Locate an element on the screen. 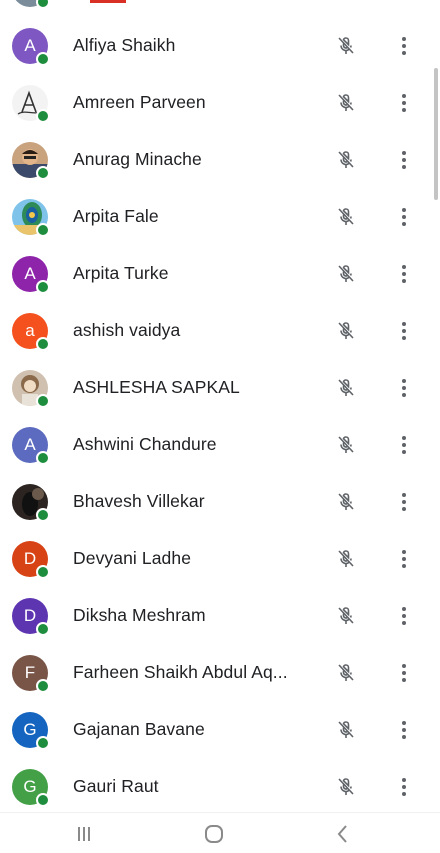  participant-row: G Gauri Raut is located at coordinates (220, 786).